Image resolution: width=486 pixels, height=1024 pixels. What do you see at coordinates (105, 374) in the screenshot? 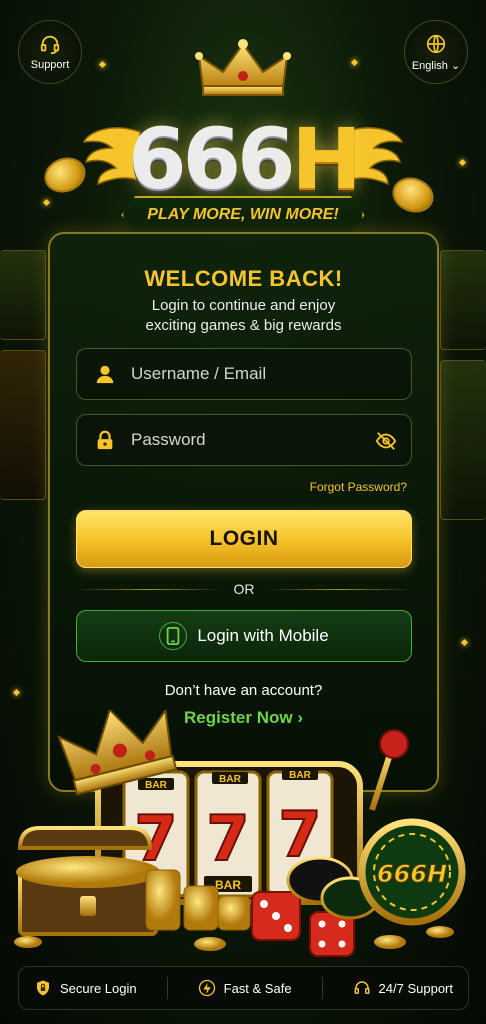
I see `user-icon` at bounding box center [105, 374].